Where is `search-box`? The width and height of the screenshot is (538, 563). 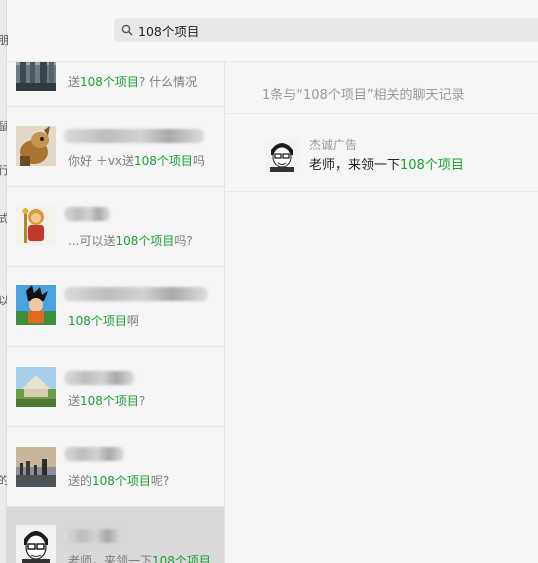 search-box is located at coordinates (326, 30).